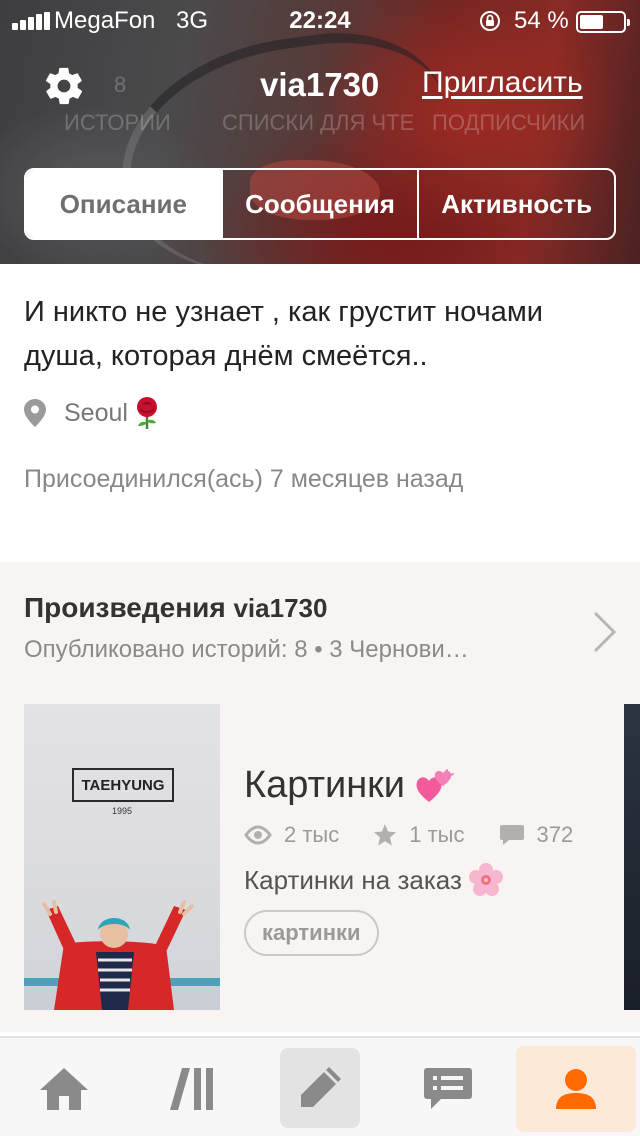  I want to click on profile-tabs: Описание Сообщения Активность, so click(320, 204).